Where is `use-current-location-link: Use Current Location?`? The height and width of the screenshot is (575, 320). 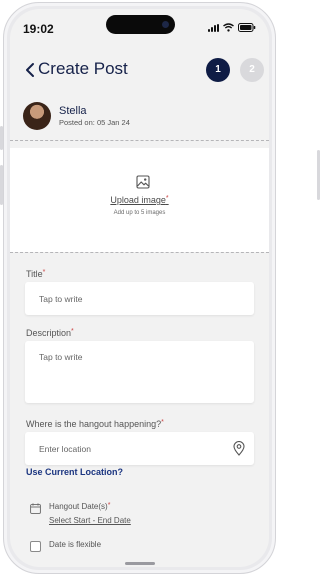
use-current-location-link: Use Current Location? is located at coordinates (74, 472).